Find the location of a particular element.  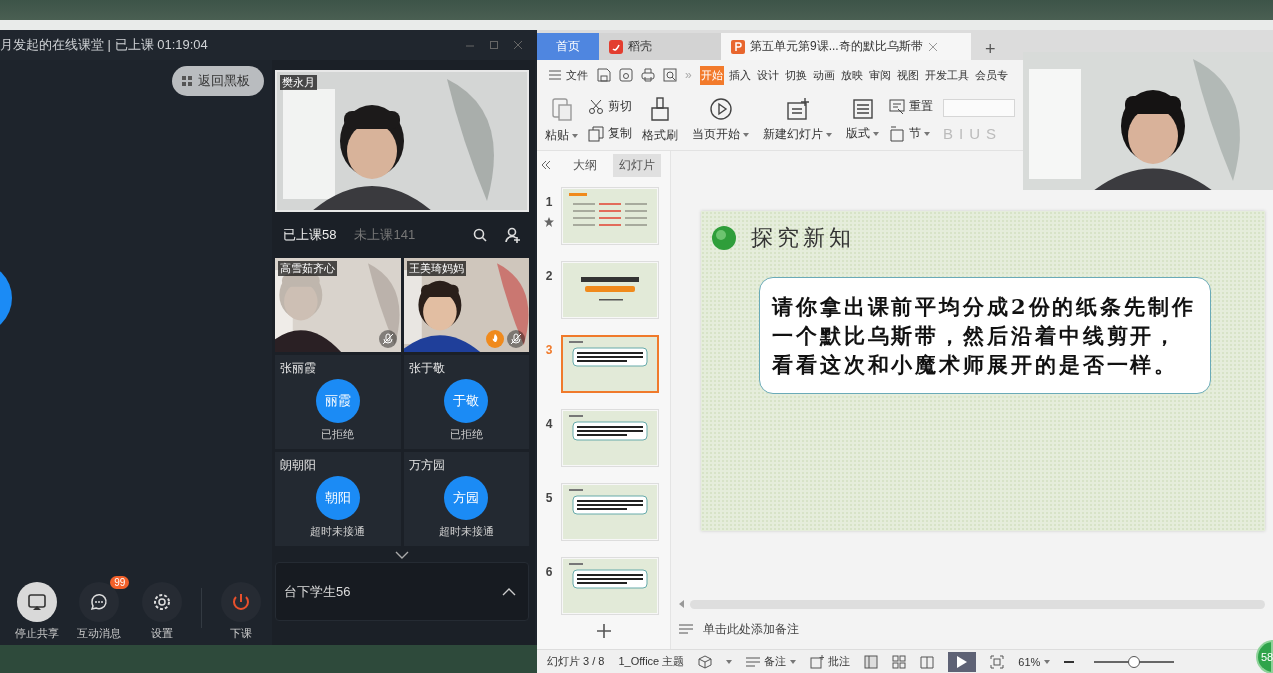

cut-button: 剪切 is located at coordinates (610, 106).